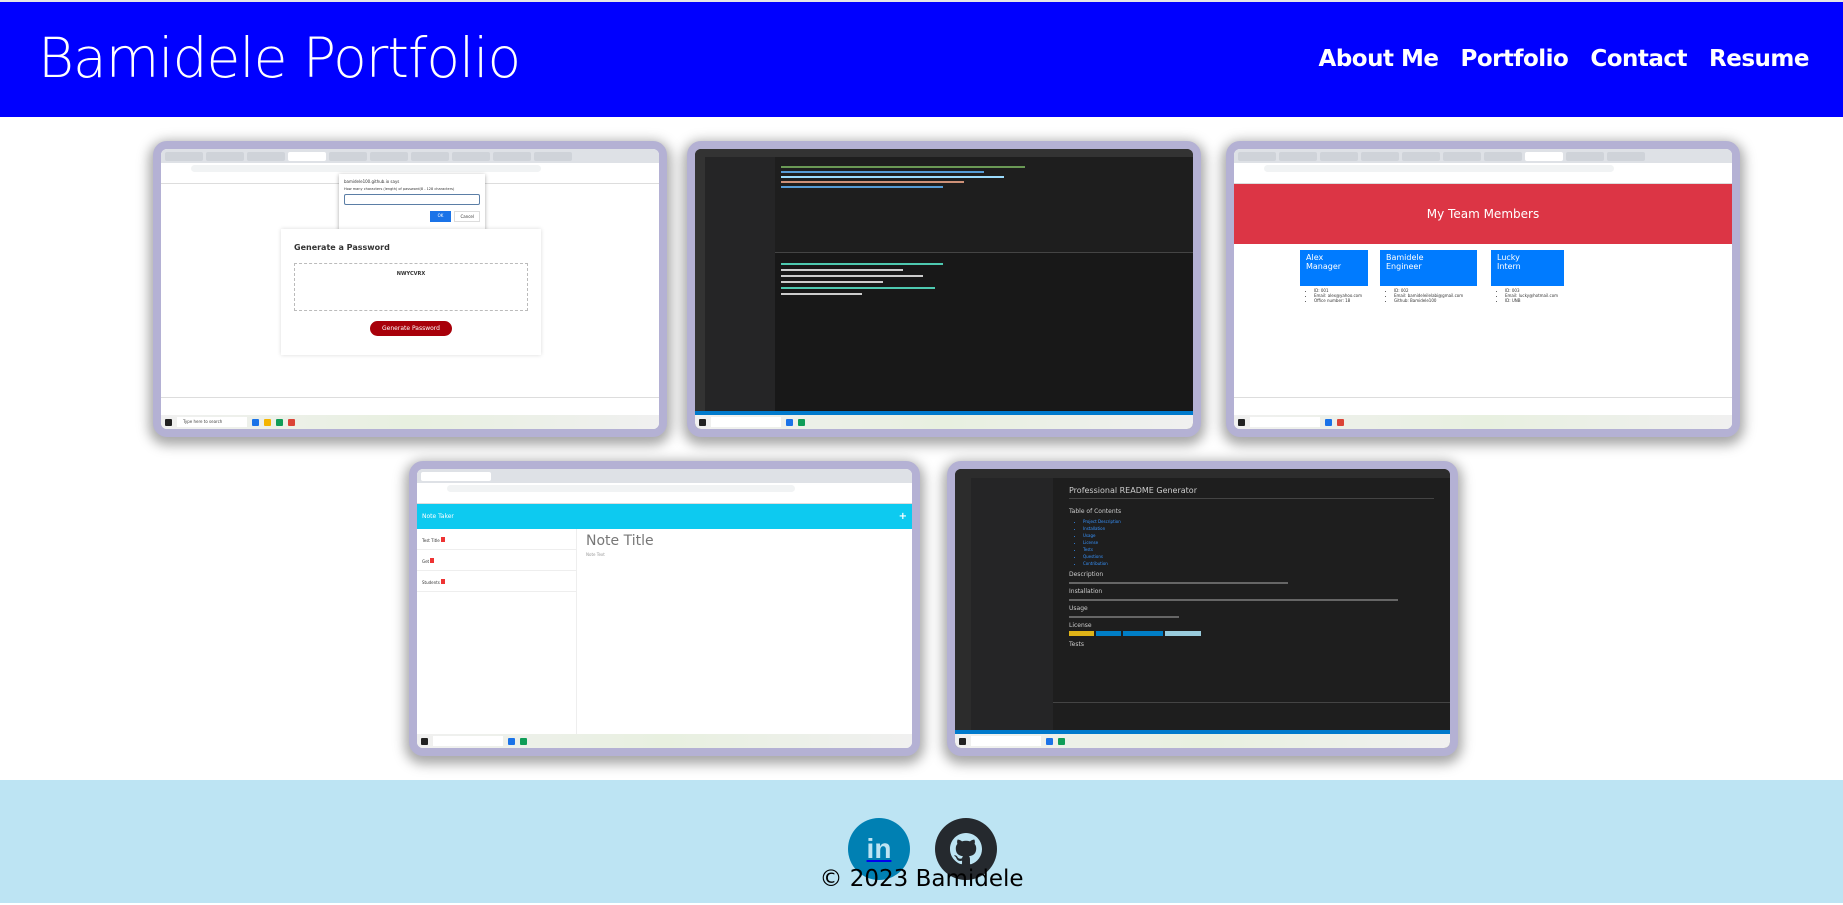  I want to click on plus-icon: +, so click(902, 516).